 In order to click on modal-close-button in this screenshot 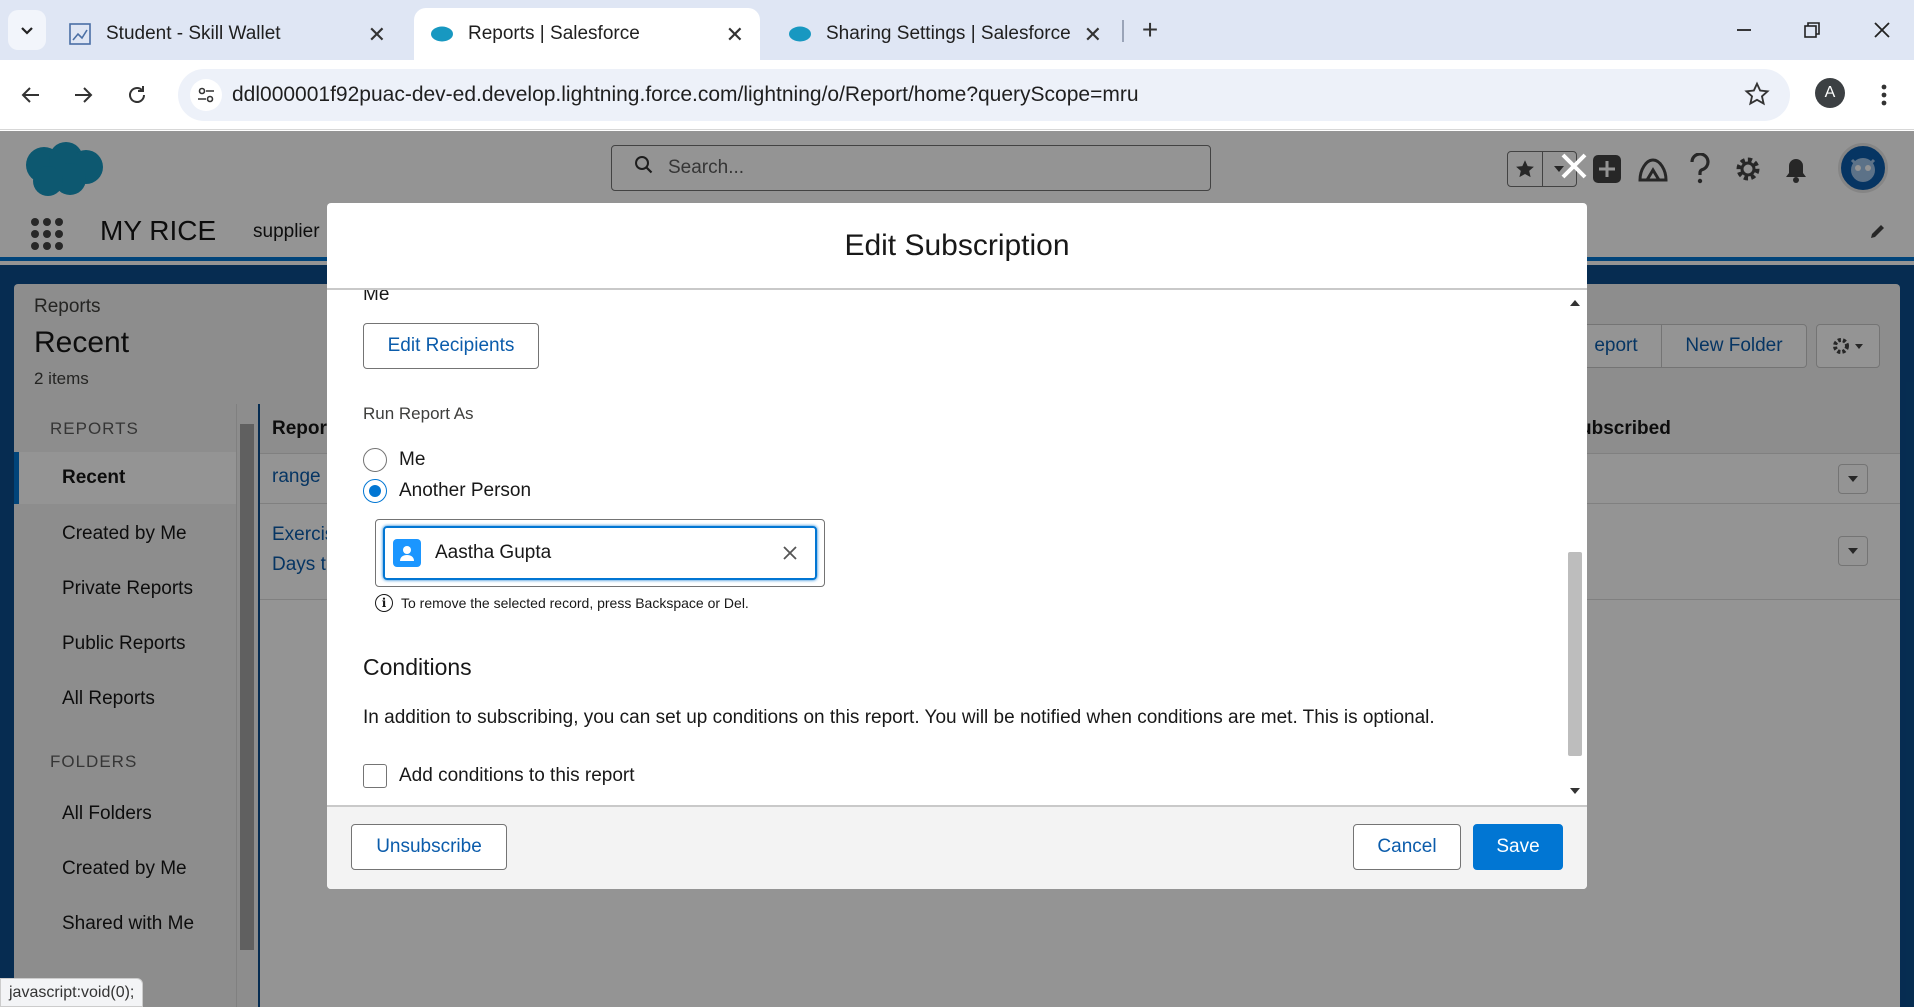, I will do `click(1574, 166)`.